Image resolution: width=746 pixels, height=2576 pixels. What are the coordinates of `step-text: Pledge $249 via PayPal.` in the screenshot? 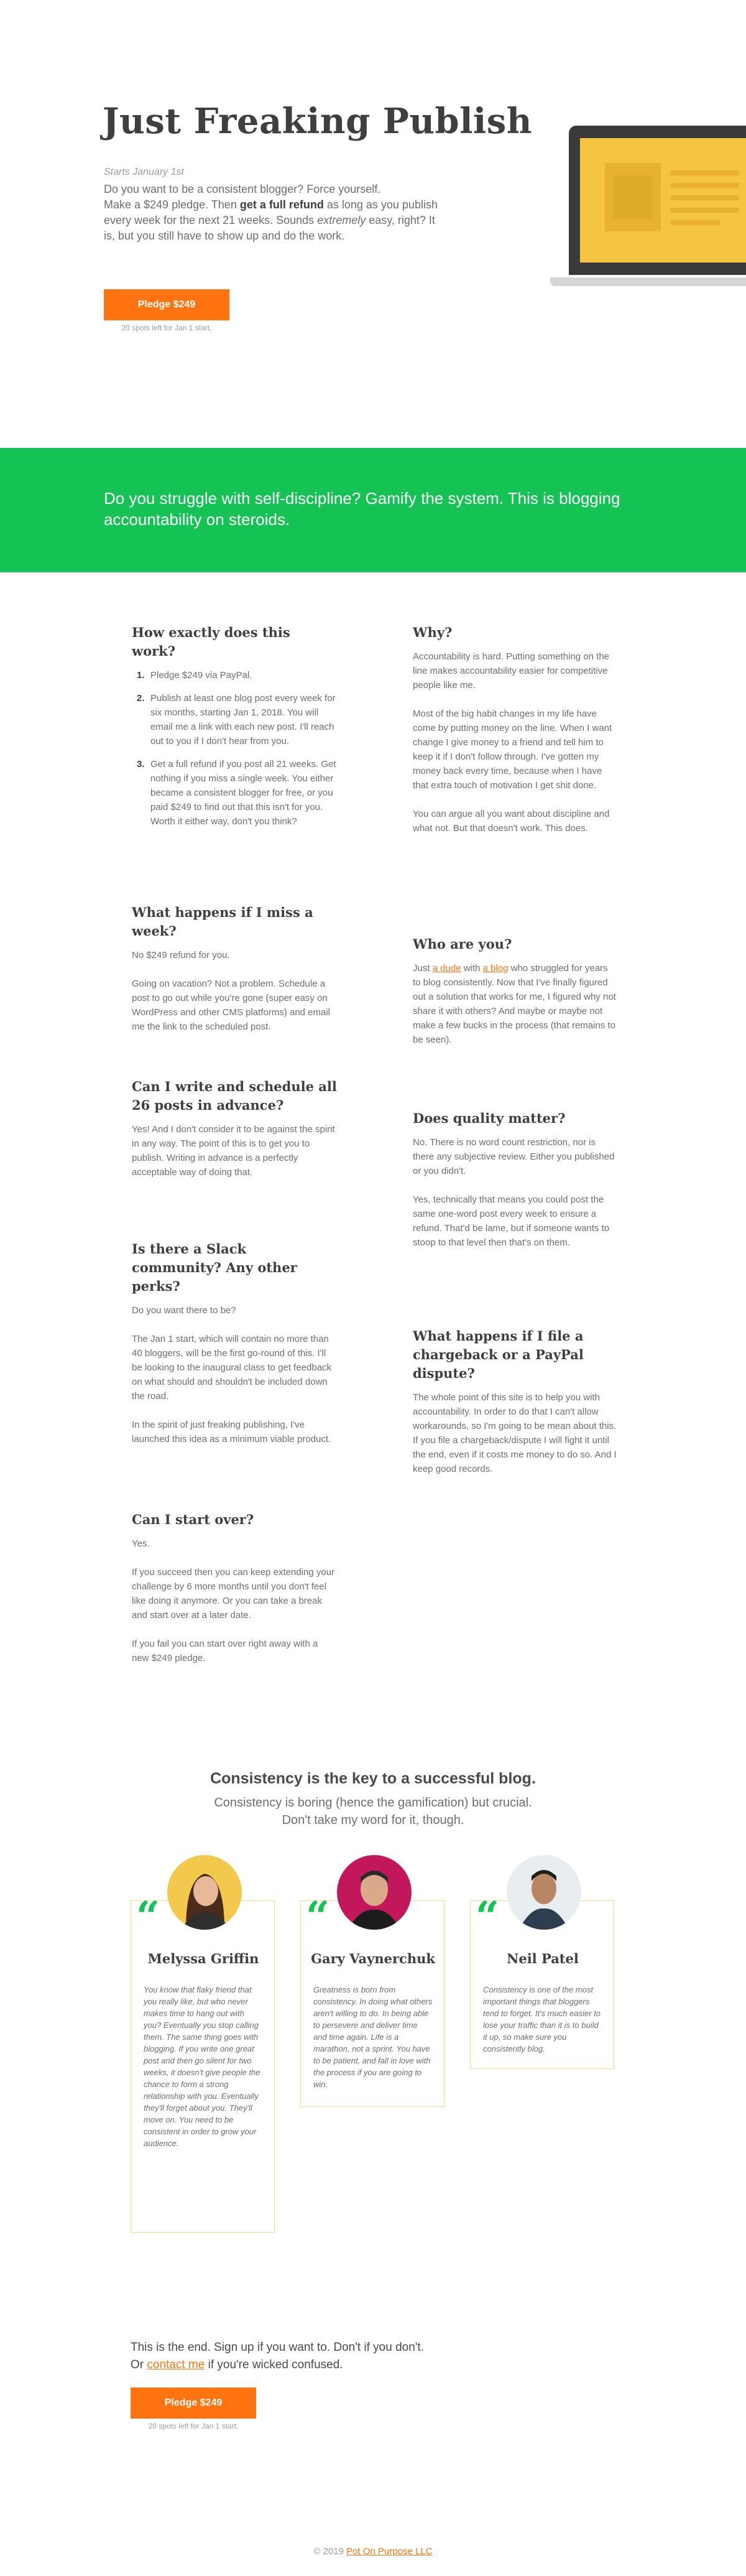 It's located at (201, 675).